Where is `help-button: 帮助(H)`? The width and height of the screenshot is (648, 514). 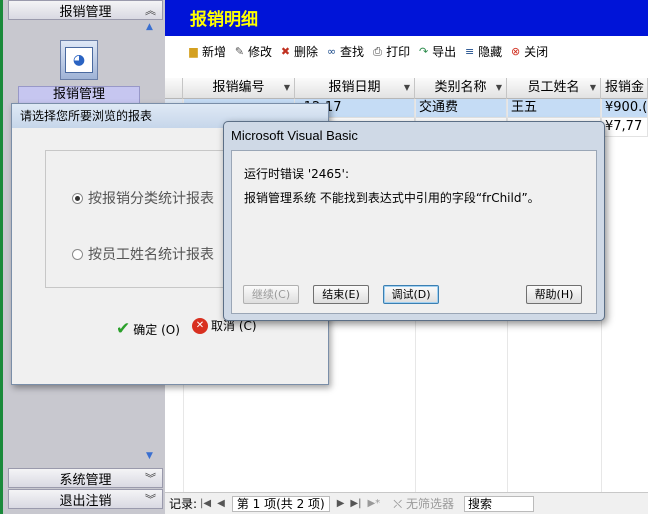 help-button: 帮助(H) is located at coordinates (554, 294).